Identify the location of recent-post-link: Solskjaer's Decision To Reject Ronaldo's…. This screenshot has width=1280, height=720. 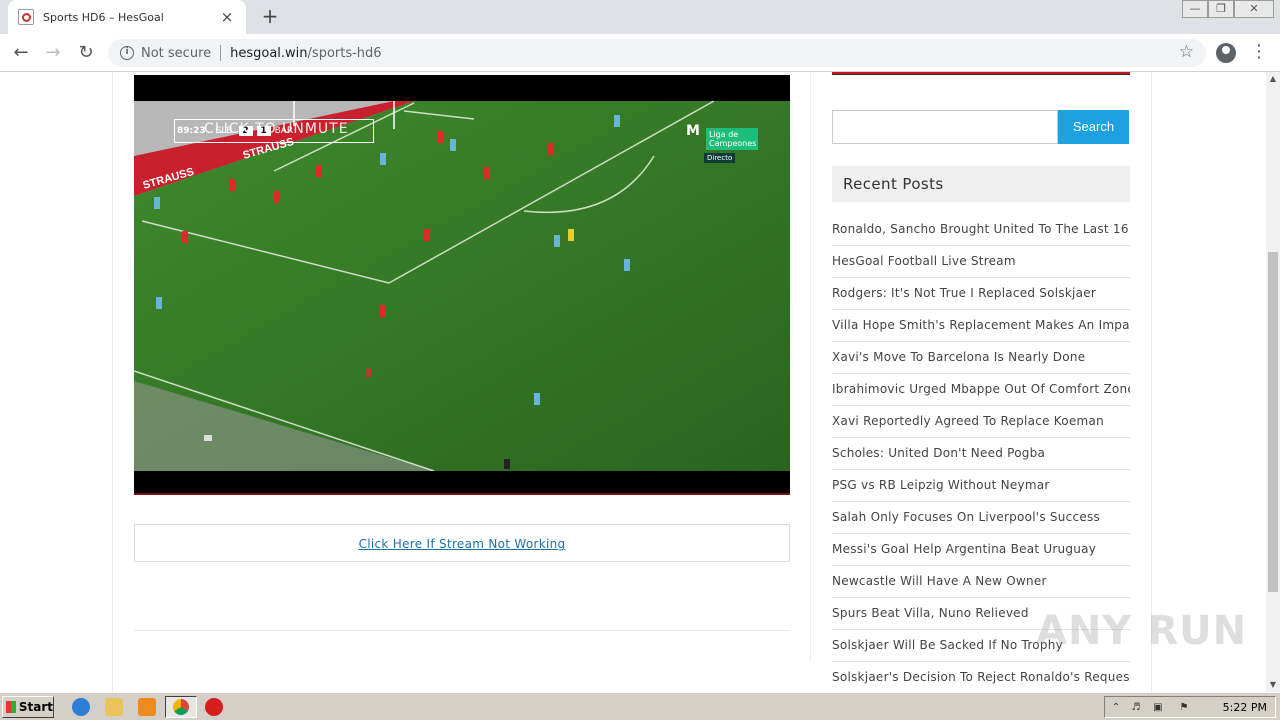
(981, 677).